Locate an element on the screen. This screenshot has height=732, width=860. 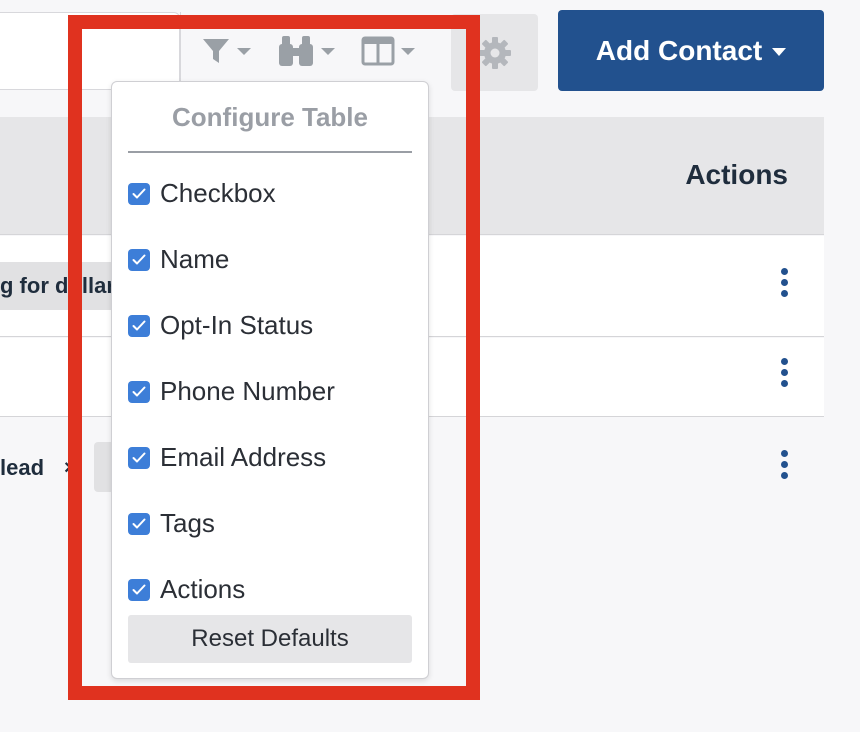
option-label: Opt-In Status is located at coordinates (237, 325).